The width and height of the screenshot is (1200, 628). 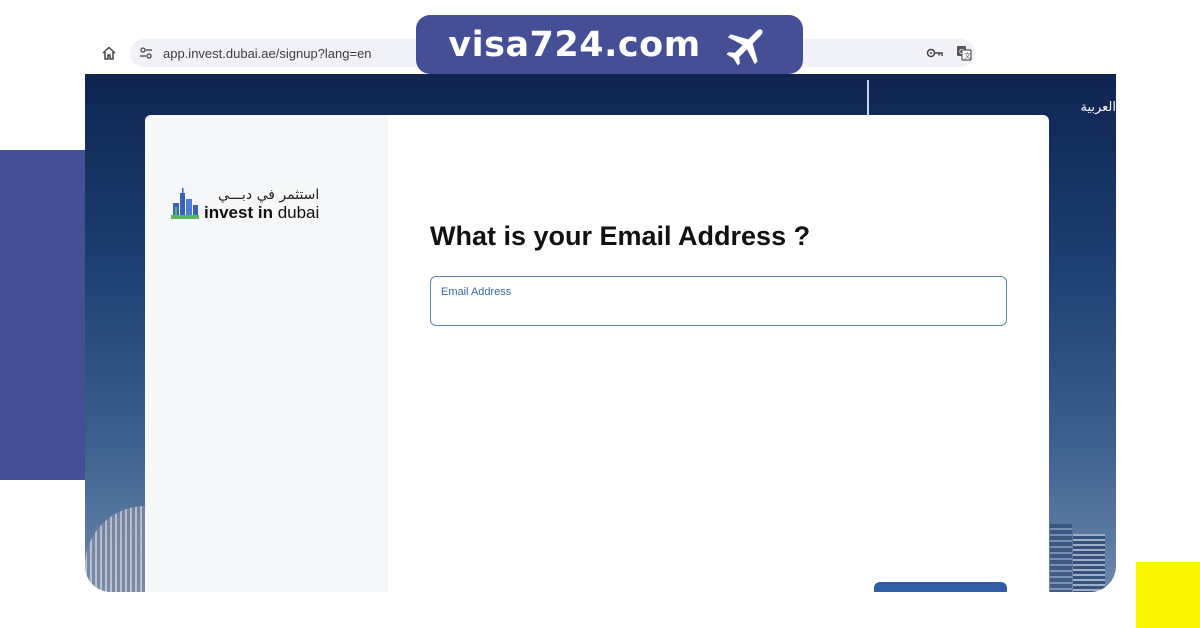 What do you see at coordinates (574, 44) in the screenshot?
I see `brand-text: visa724.com` at bounding box center [574, 44].